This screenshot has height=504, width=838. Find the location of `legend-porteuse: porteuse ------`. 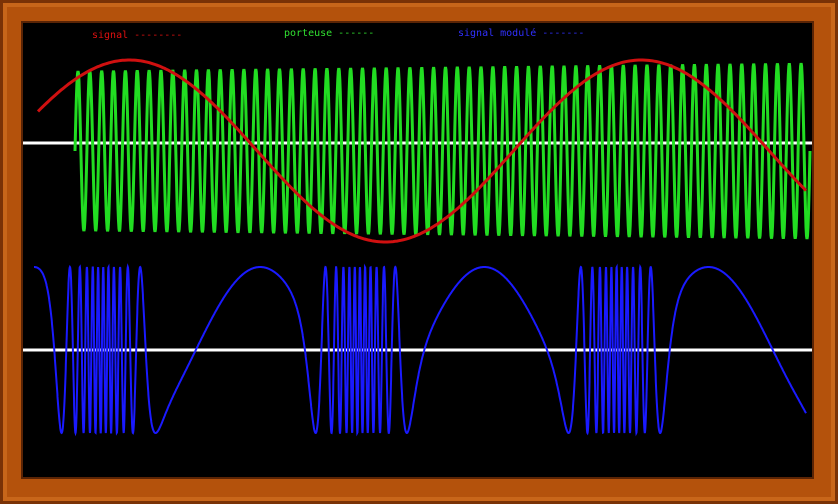

legend-porteuse: porteuse ------ is located at coordinates (329, 33).